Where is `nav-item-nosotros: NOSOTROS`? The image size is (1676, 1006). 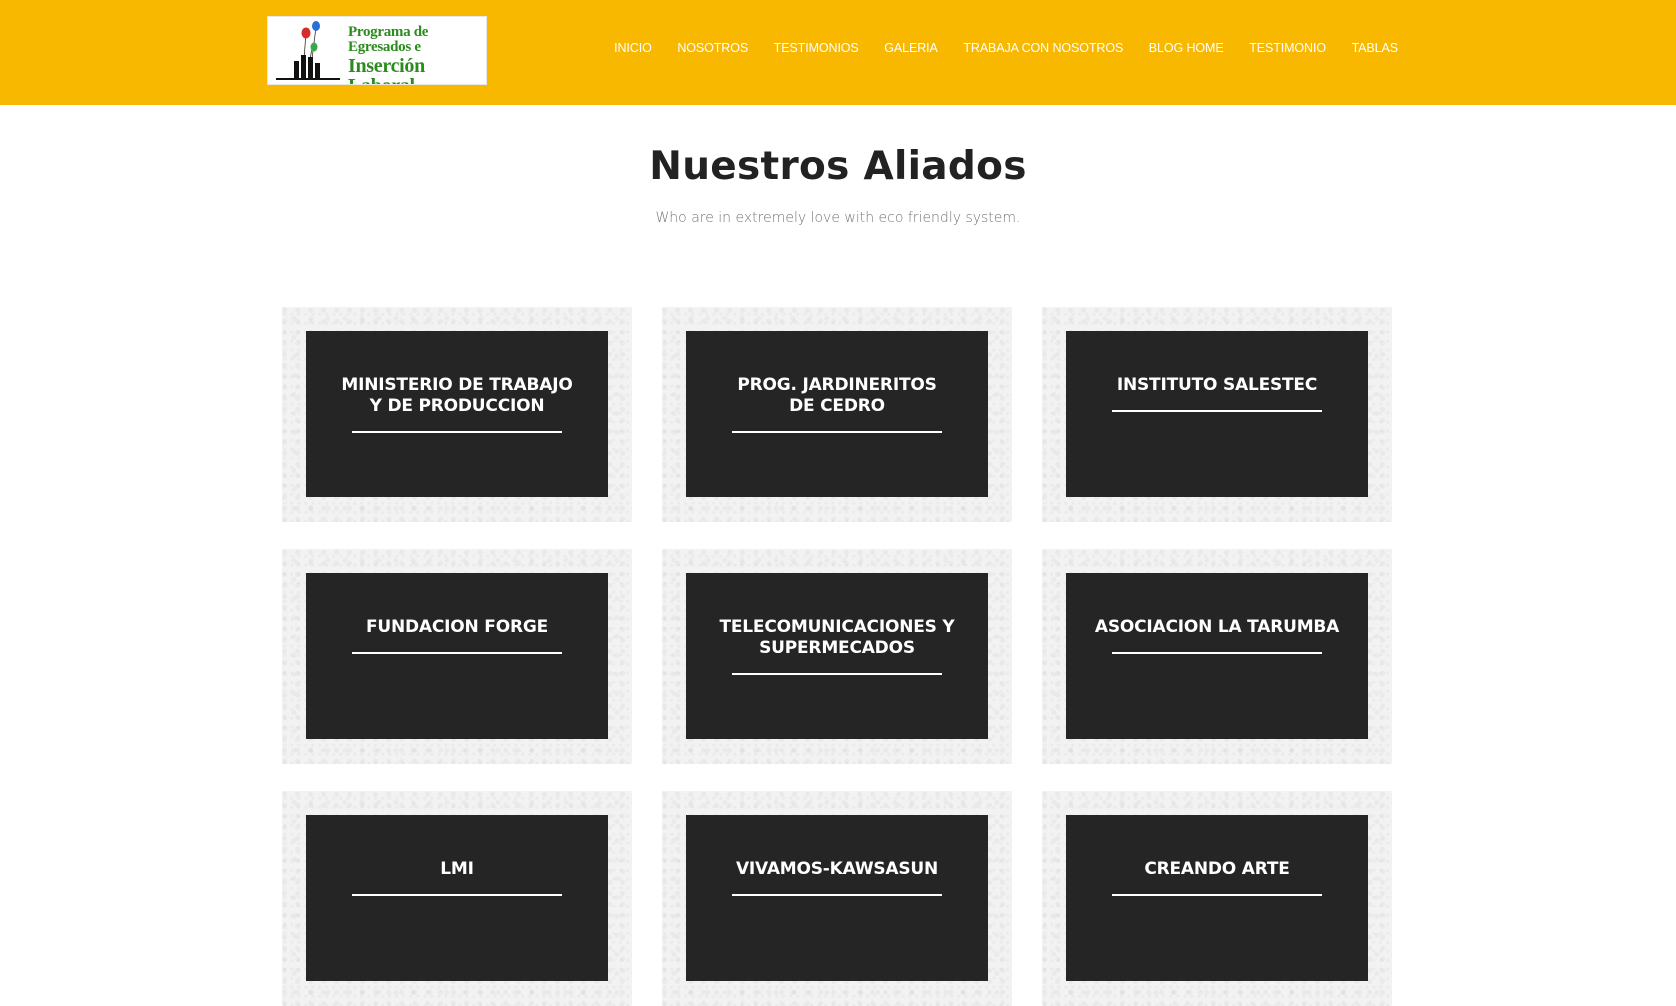
nav-item-nosotros: NOSOTROS is located at coordinates (713, 48).